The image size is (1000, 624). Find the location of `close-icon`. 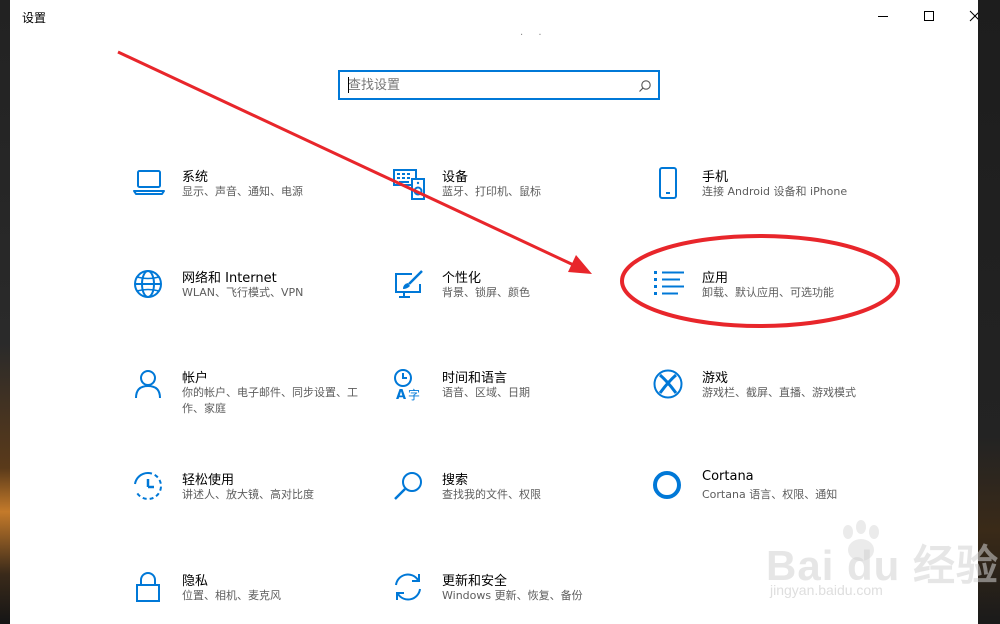

close-icon is located at coordinates (973, 16).